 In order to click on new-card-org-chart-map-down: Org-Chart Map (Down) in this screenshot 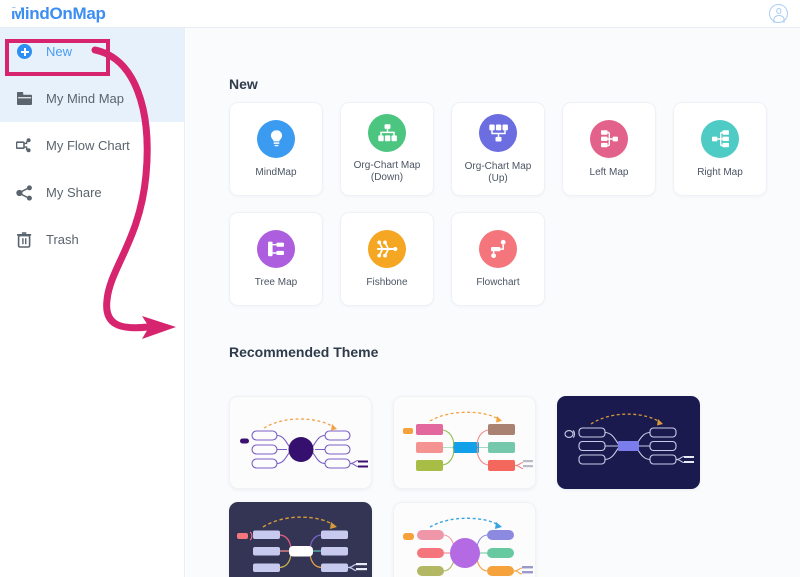, I will do `click(387, 149)`.